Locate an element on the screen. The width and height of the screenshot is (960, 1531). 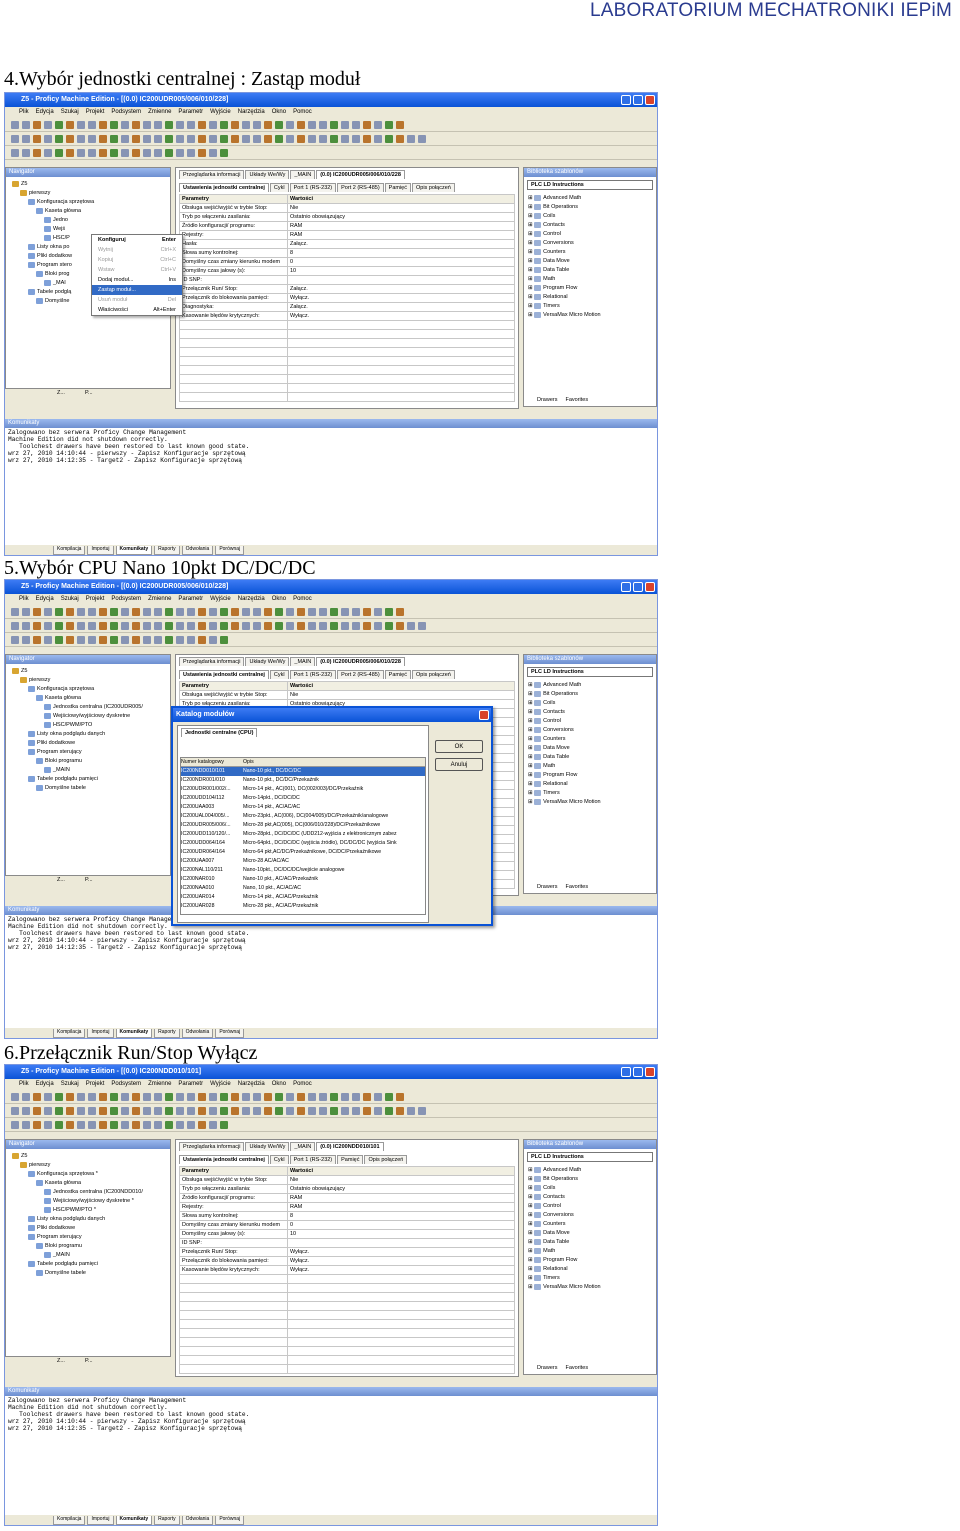
tree-item: Domyślne tabele is located at coordinates (88, 1273).